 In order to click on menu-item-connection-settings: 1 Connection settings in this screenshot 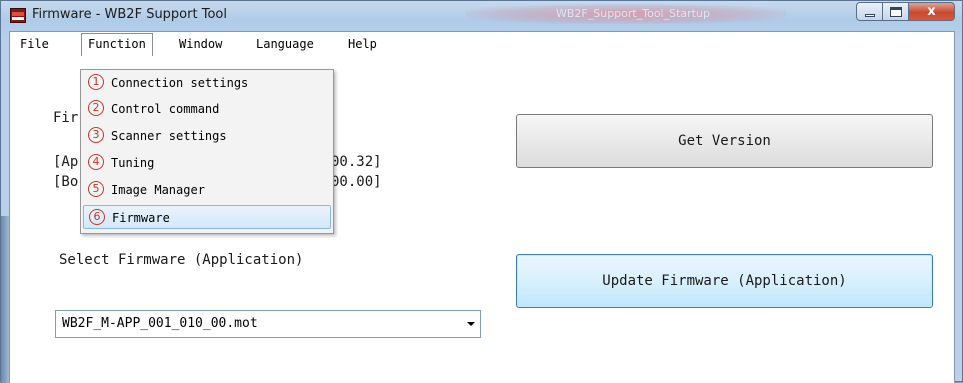, I will do `click(207, 83)`.